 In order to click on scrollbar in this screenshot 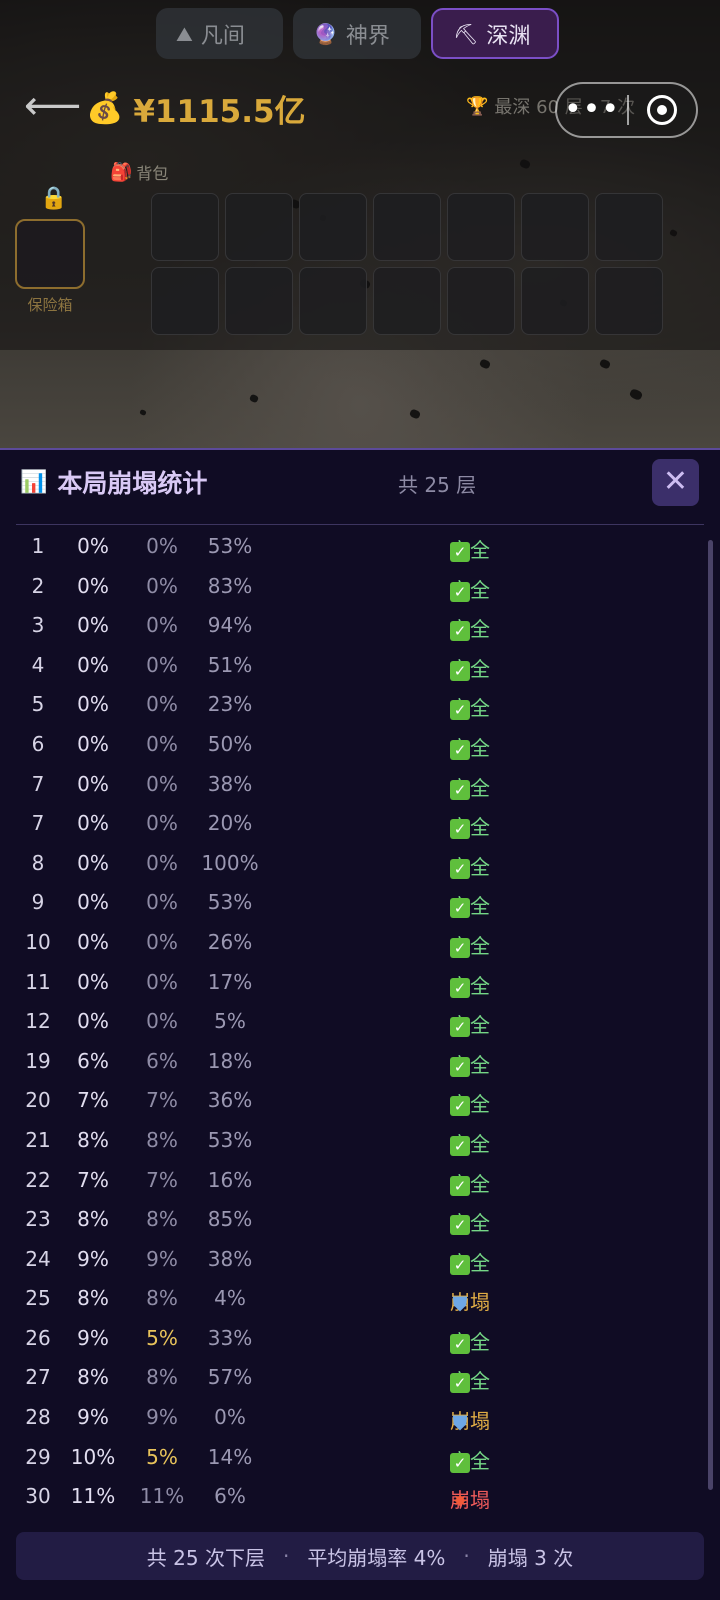, I will do `click(710, 1015)`.